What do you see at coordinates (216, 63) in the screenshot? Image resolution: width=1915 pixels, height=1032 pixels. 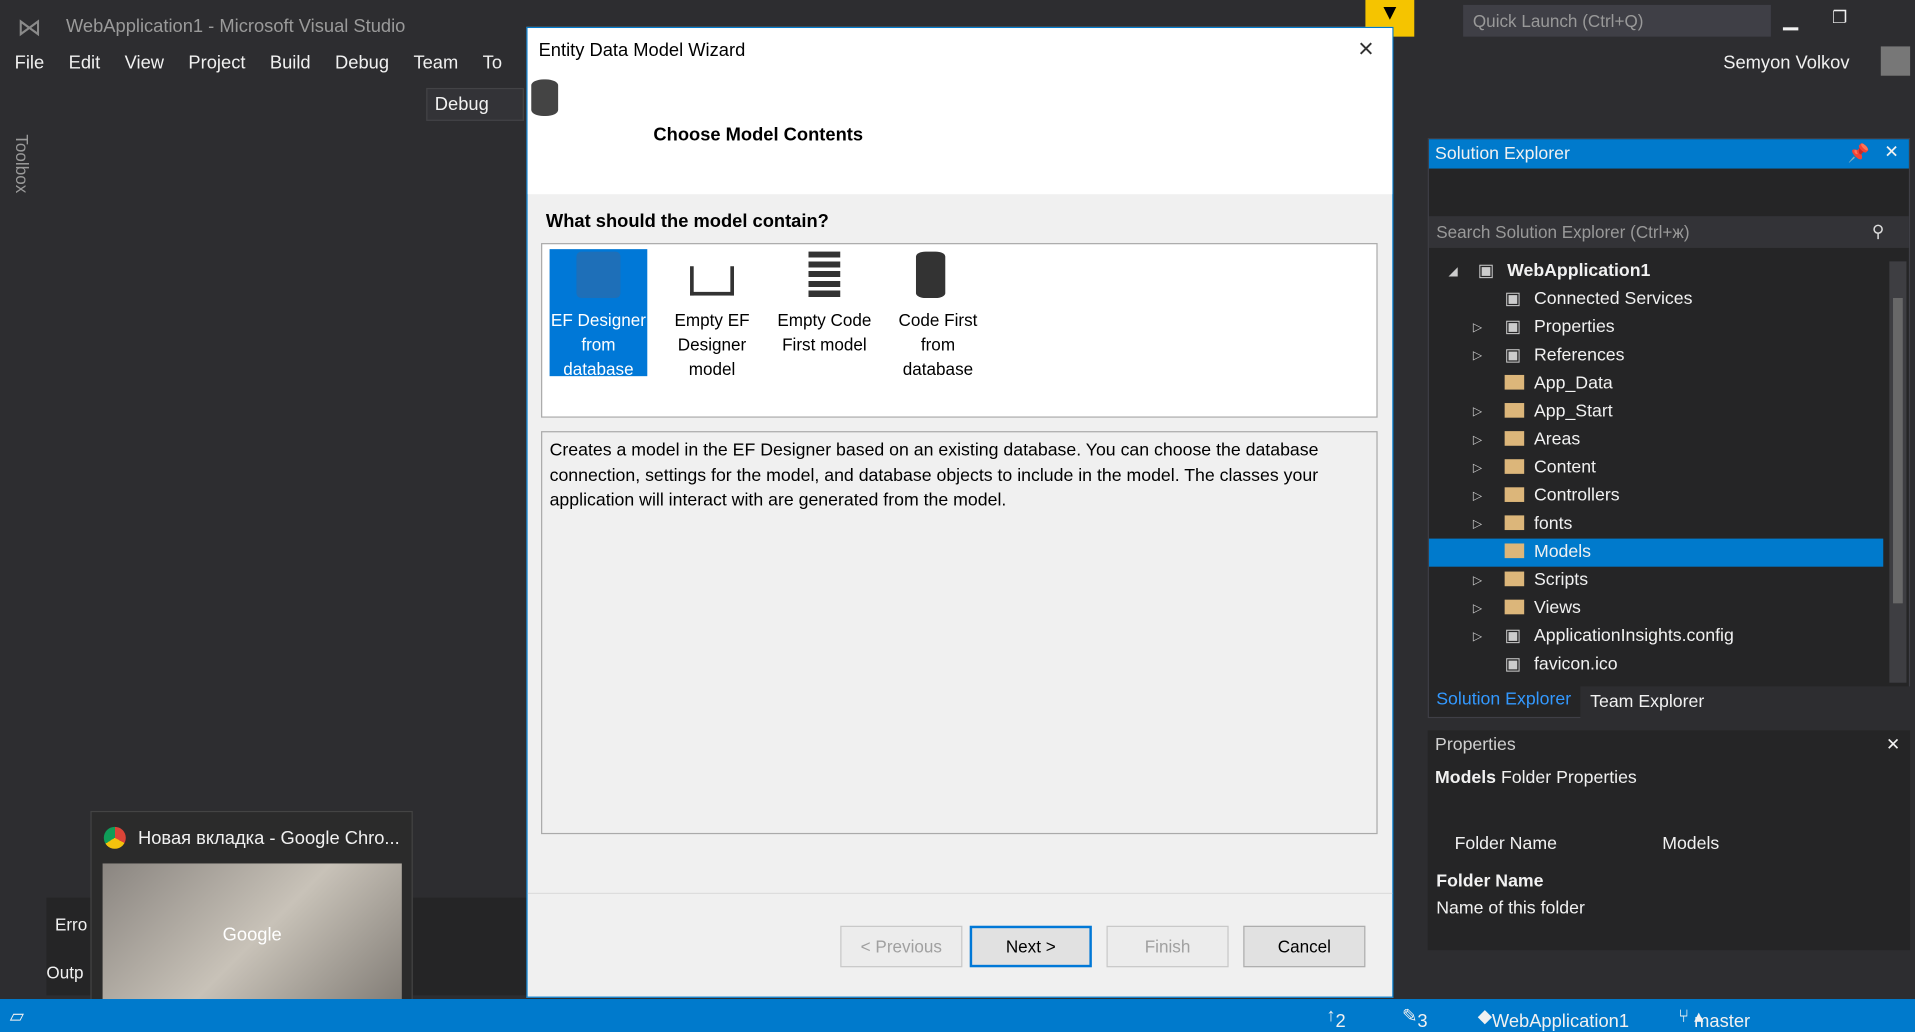 I see `menu-project: Project` at bounding box center [216, 63].